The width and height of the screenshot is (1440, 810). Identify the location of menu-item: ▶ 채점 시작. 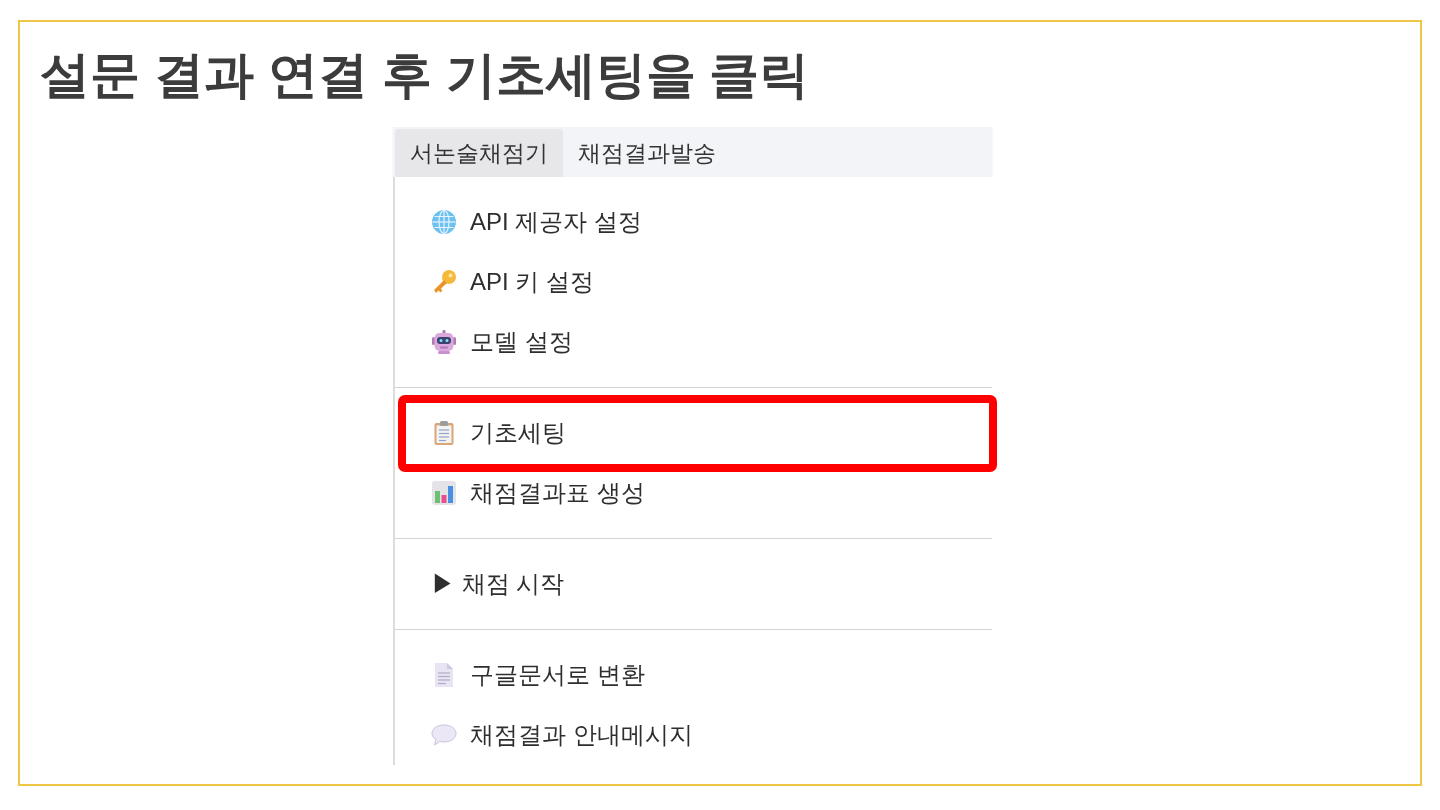
(498, 584).